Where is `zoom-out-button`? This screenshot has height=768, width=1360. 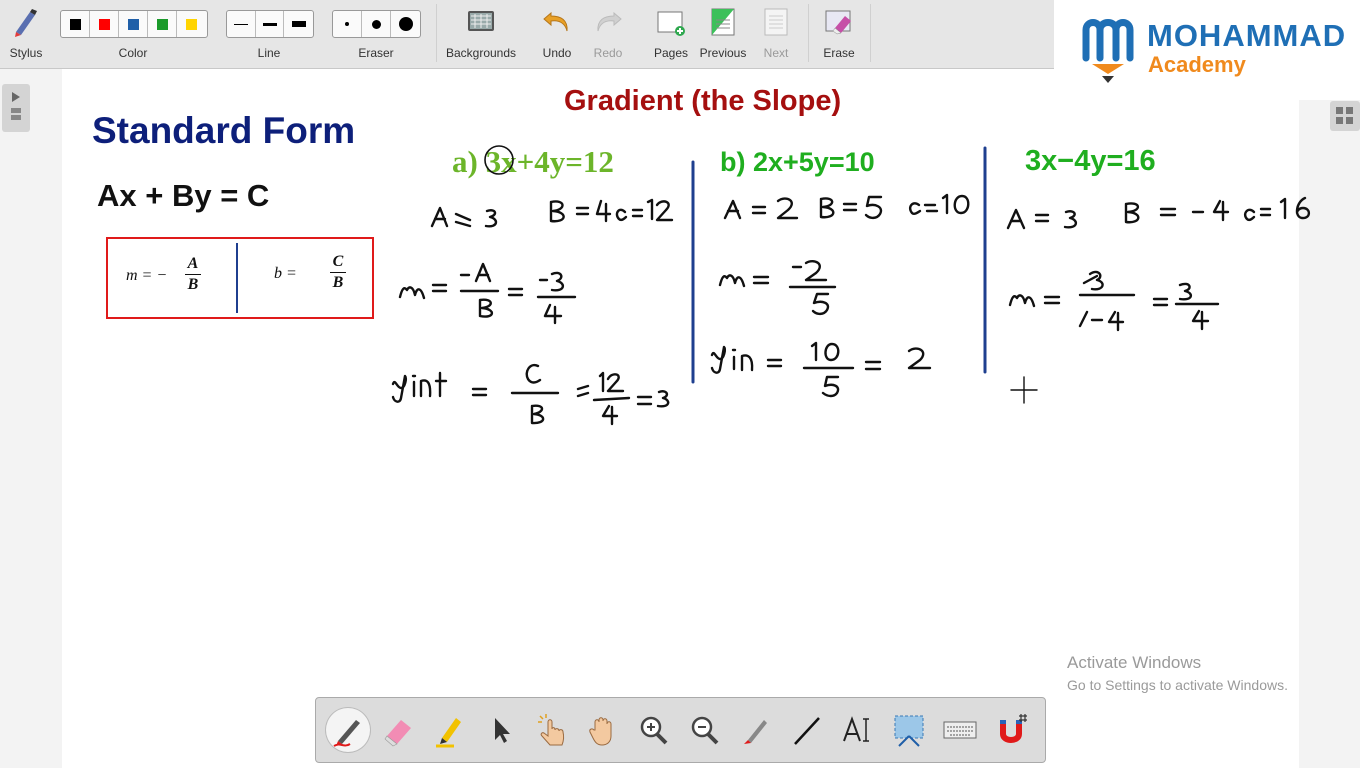
zoom-out-button is located at coordinates (705, 730).